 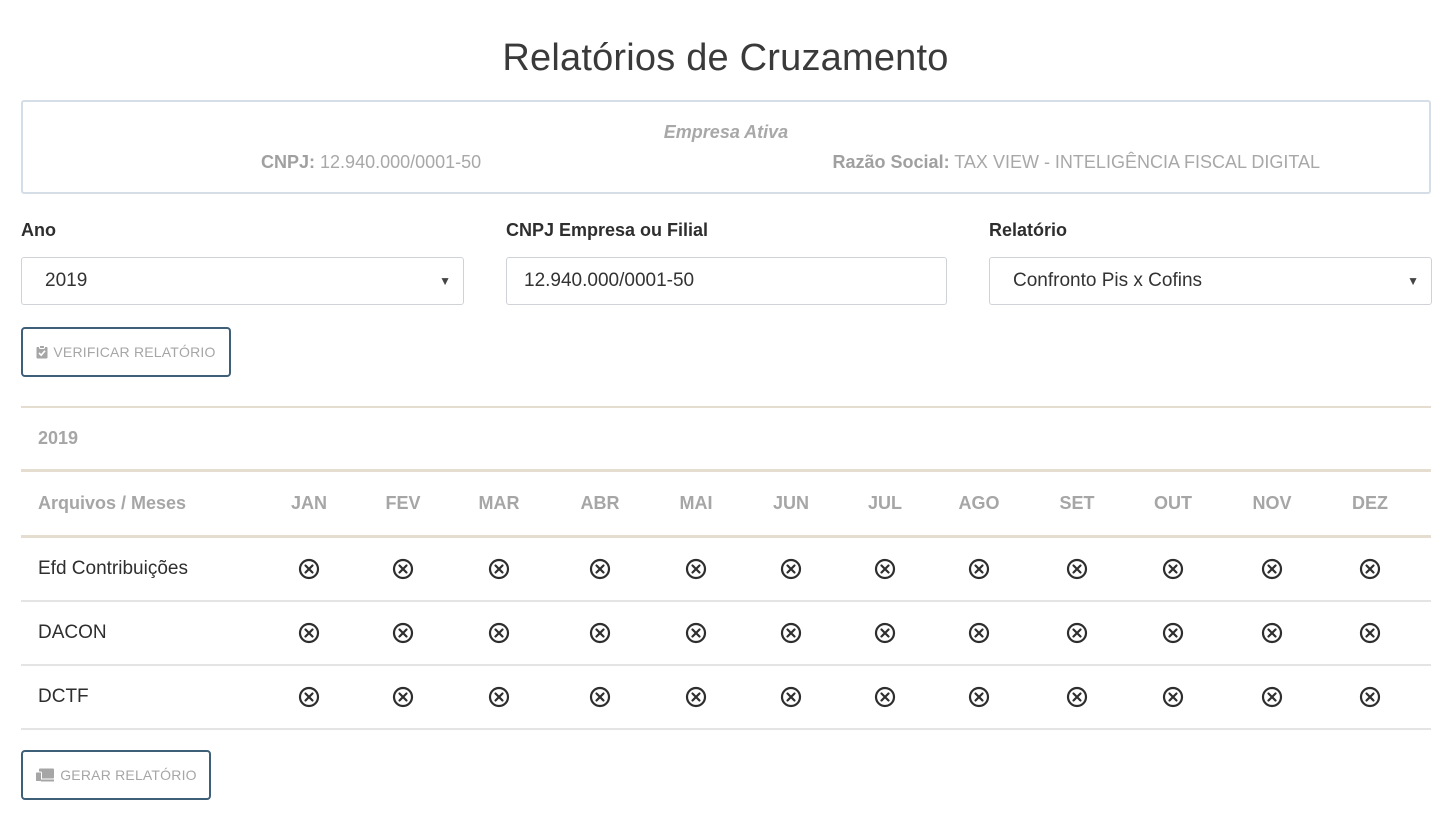 I want to click on company-razao-label: Razão Social:, so click(x=891, y=162).